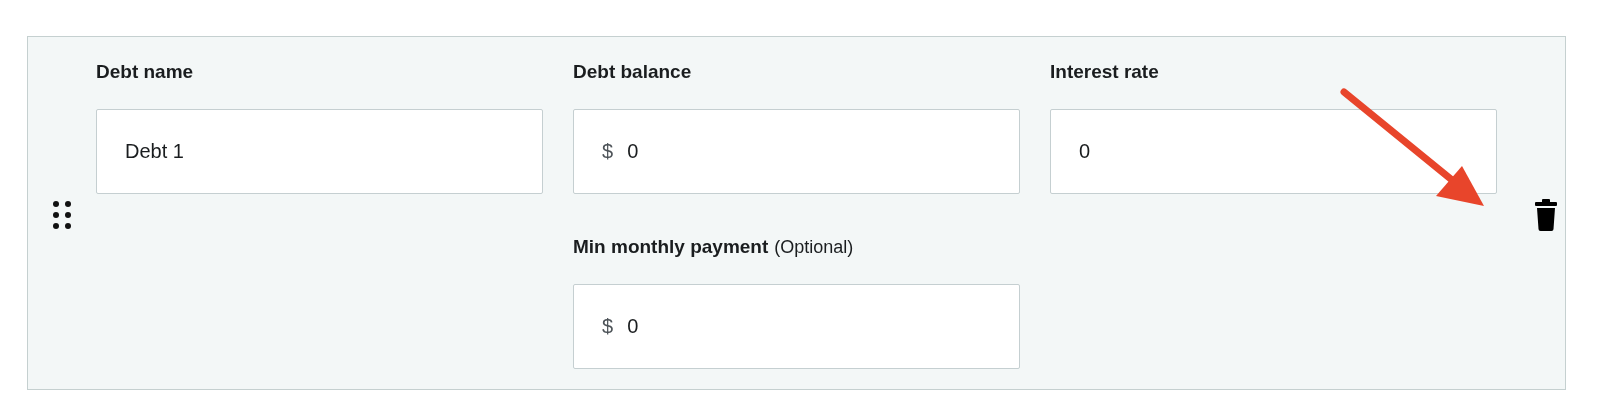  What do you see at coordinates (814, 247) in the screenshot?
I see `optional-note: (Optional)` at bounding box center [814, 247].